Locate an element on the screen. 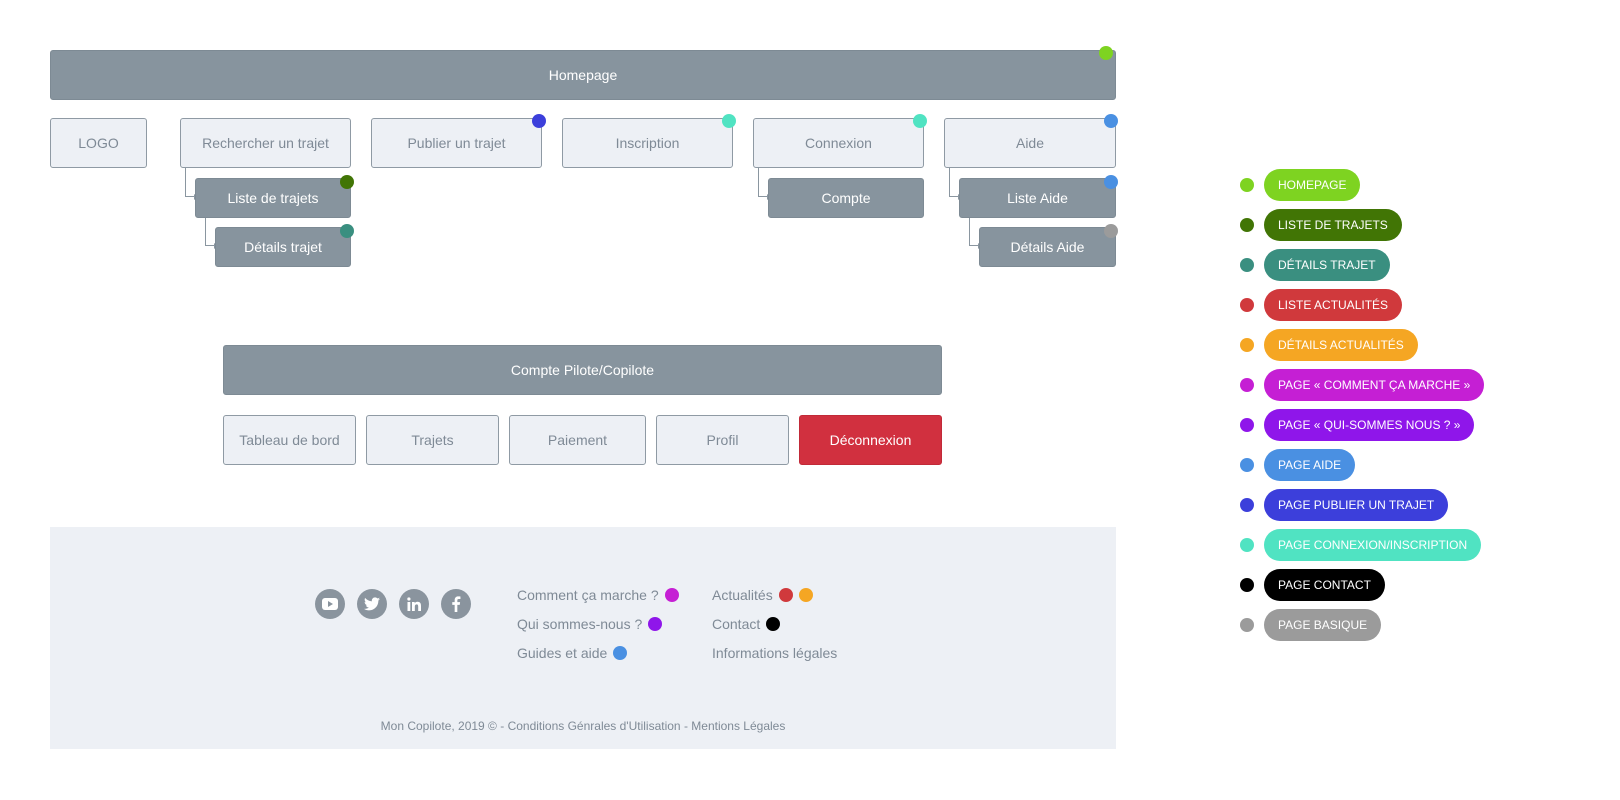  marker-contact is located at coordinates (773, 624).